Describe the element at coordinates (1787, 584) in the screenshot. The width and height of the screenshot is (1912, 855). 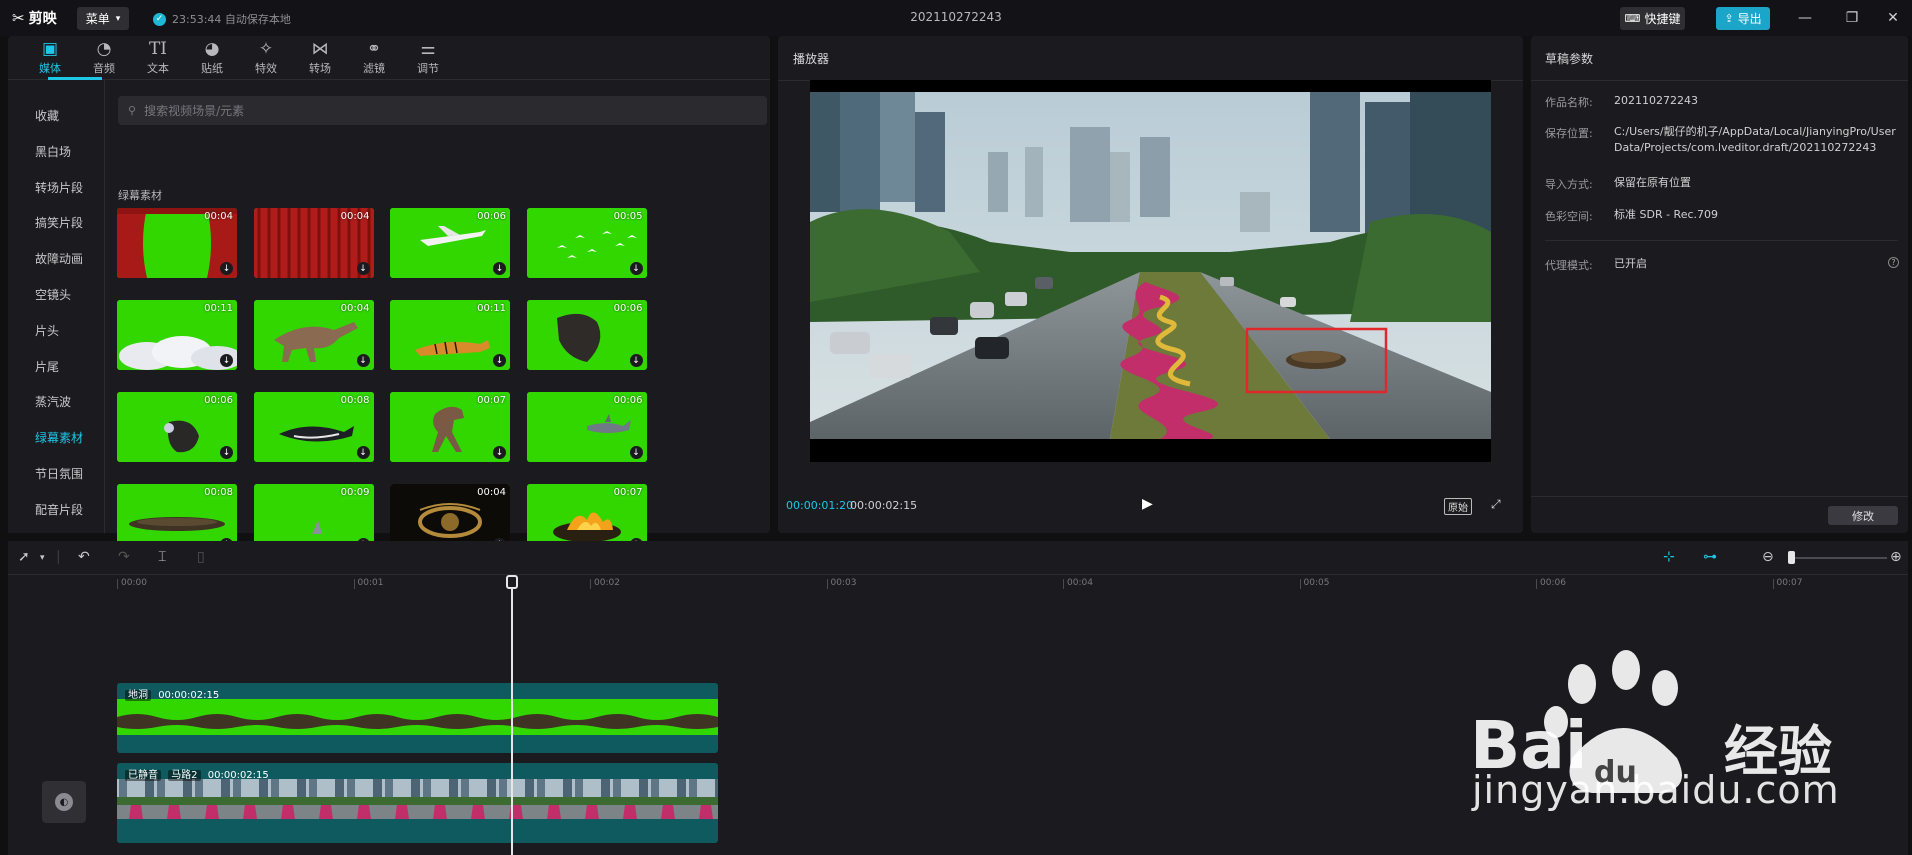
I see `ruler-tick: 00:07` at that location.